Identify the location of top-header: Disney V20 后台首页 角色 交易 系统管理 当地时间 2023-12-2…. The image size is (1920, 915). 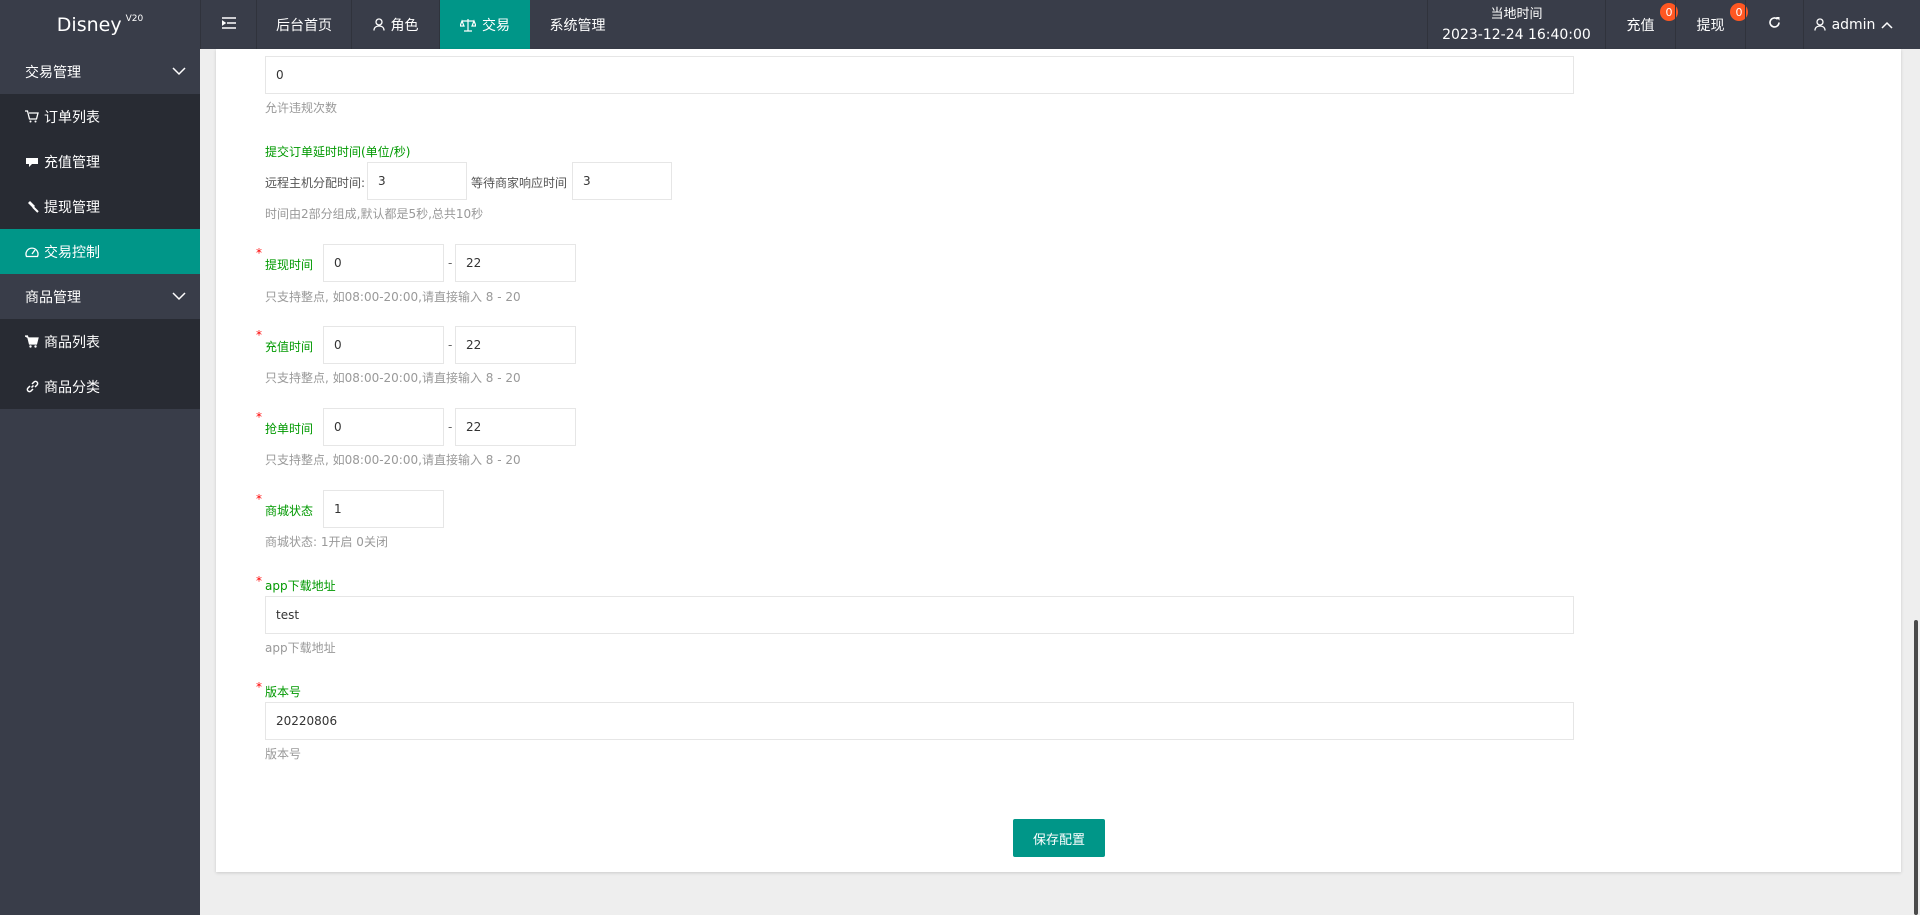
(960, 24).